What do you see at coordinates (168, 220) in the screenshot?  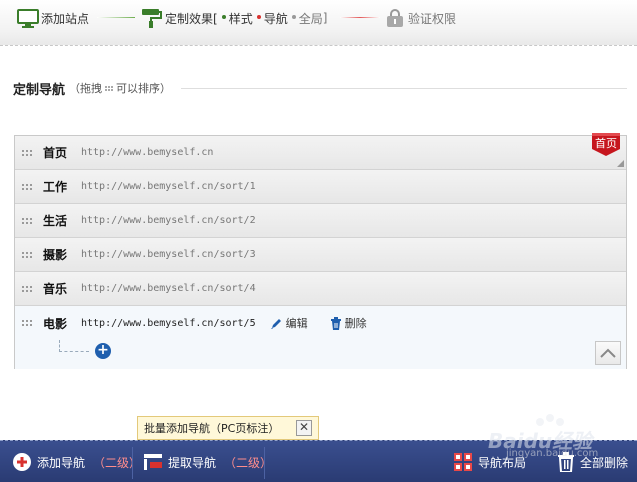 I see `nav-url: http://www.bemyself.cn/sort/2` at bounding box center [168, 220].